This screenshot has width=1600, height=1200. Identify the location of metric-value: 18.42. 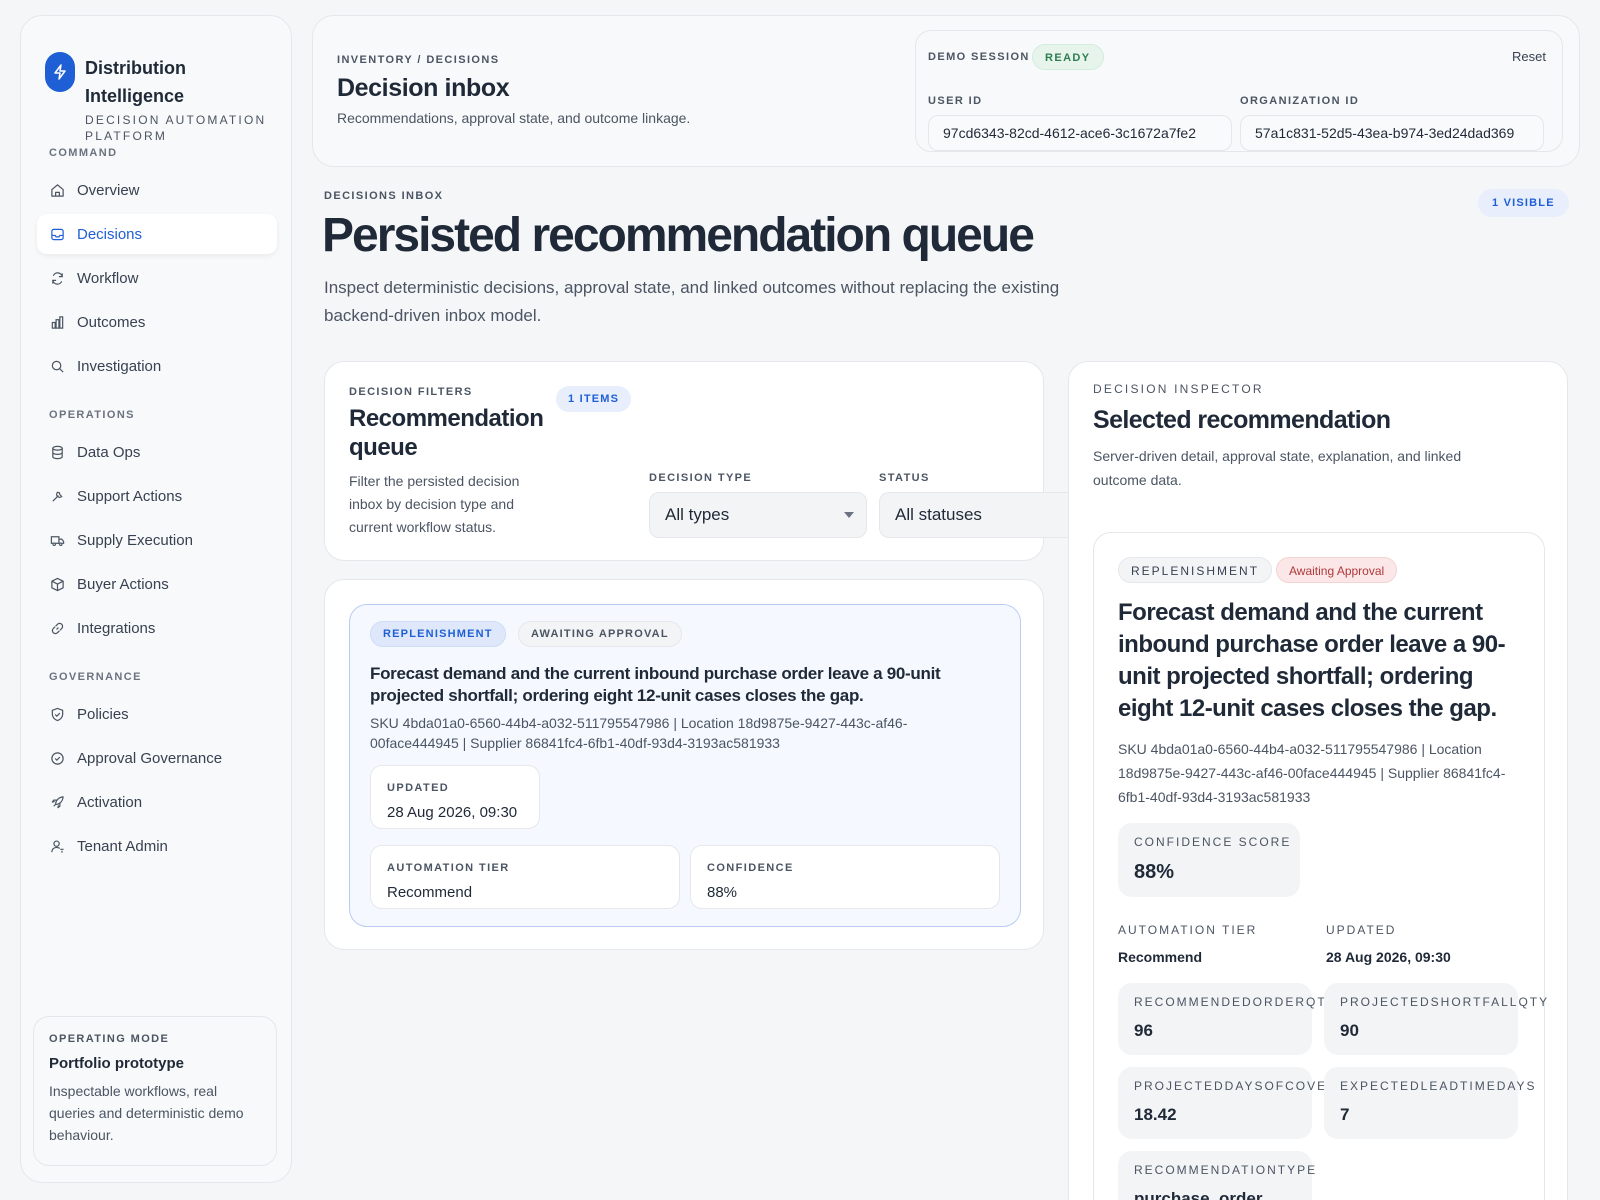
(1155, 1114).